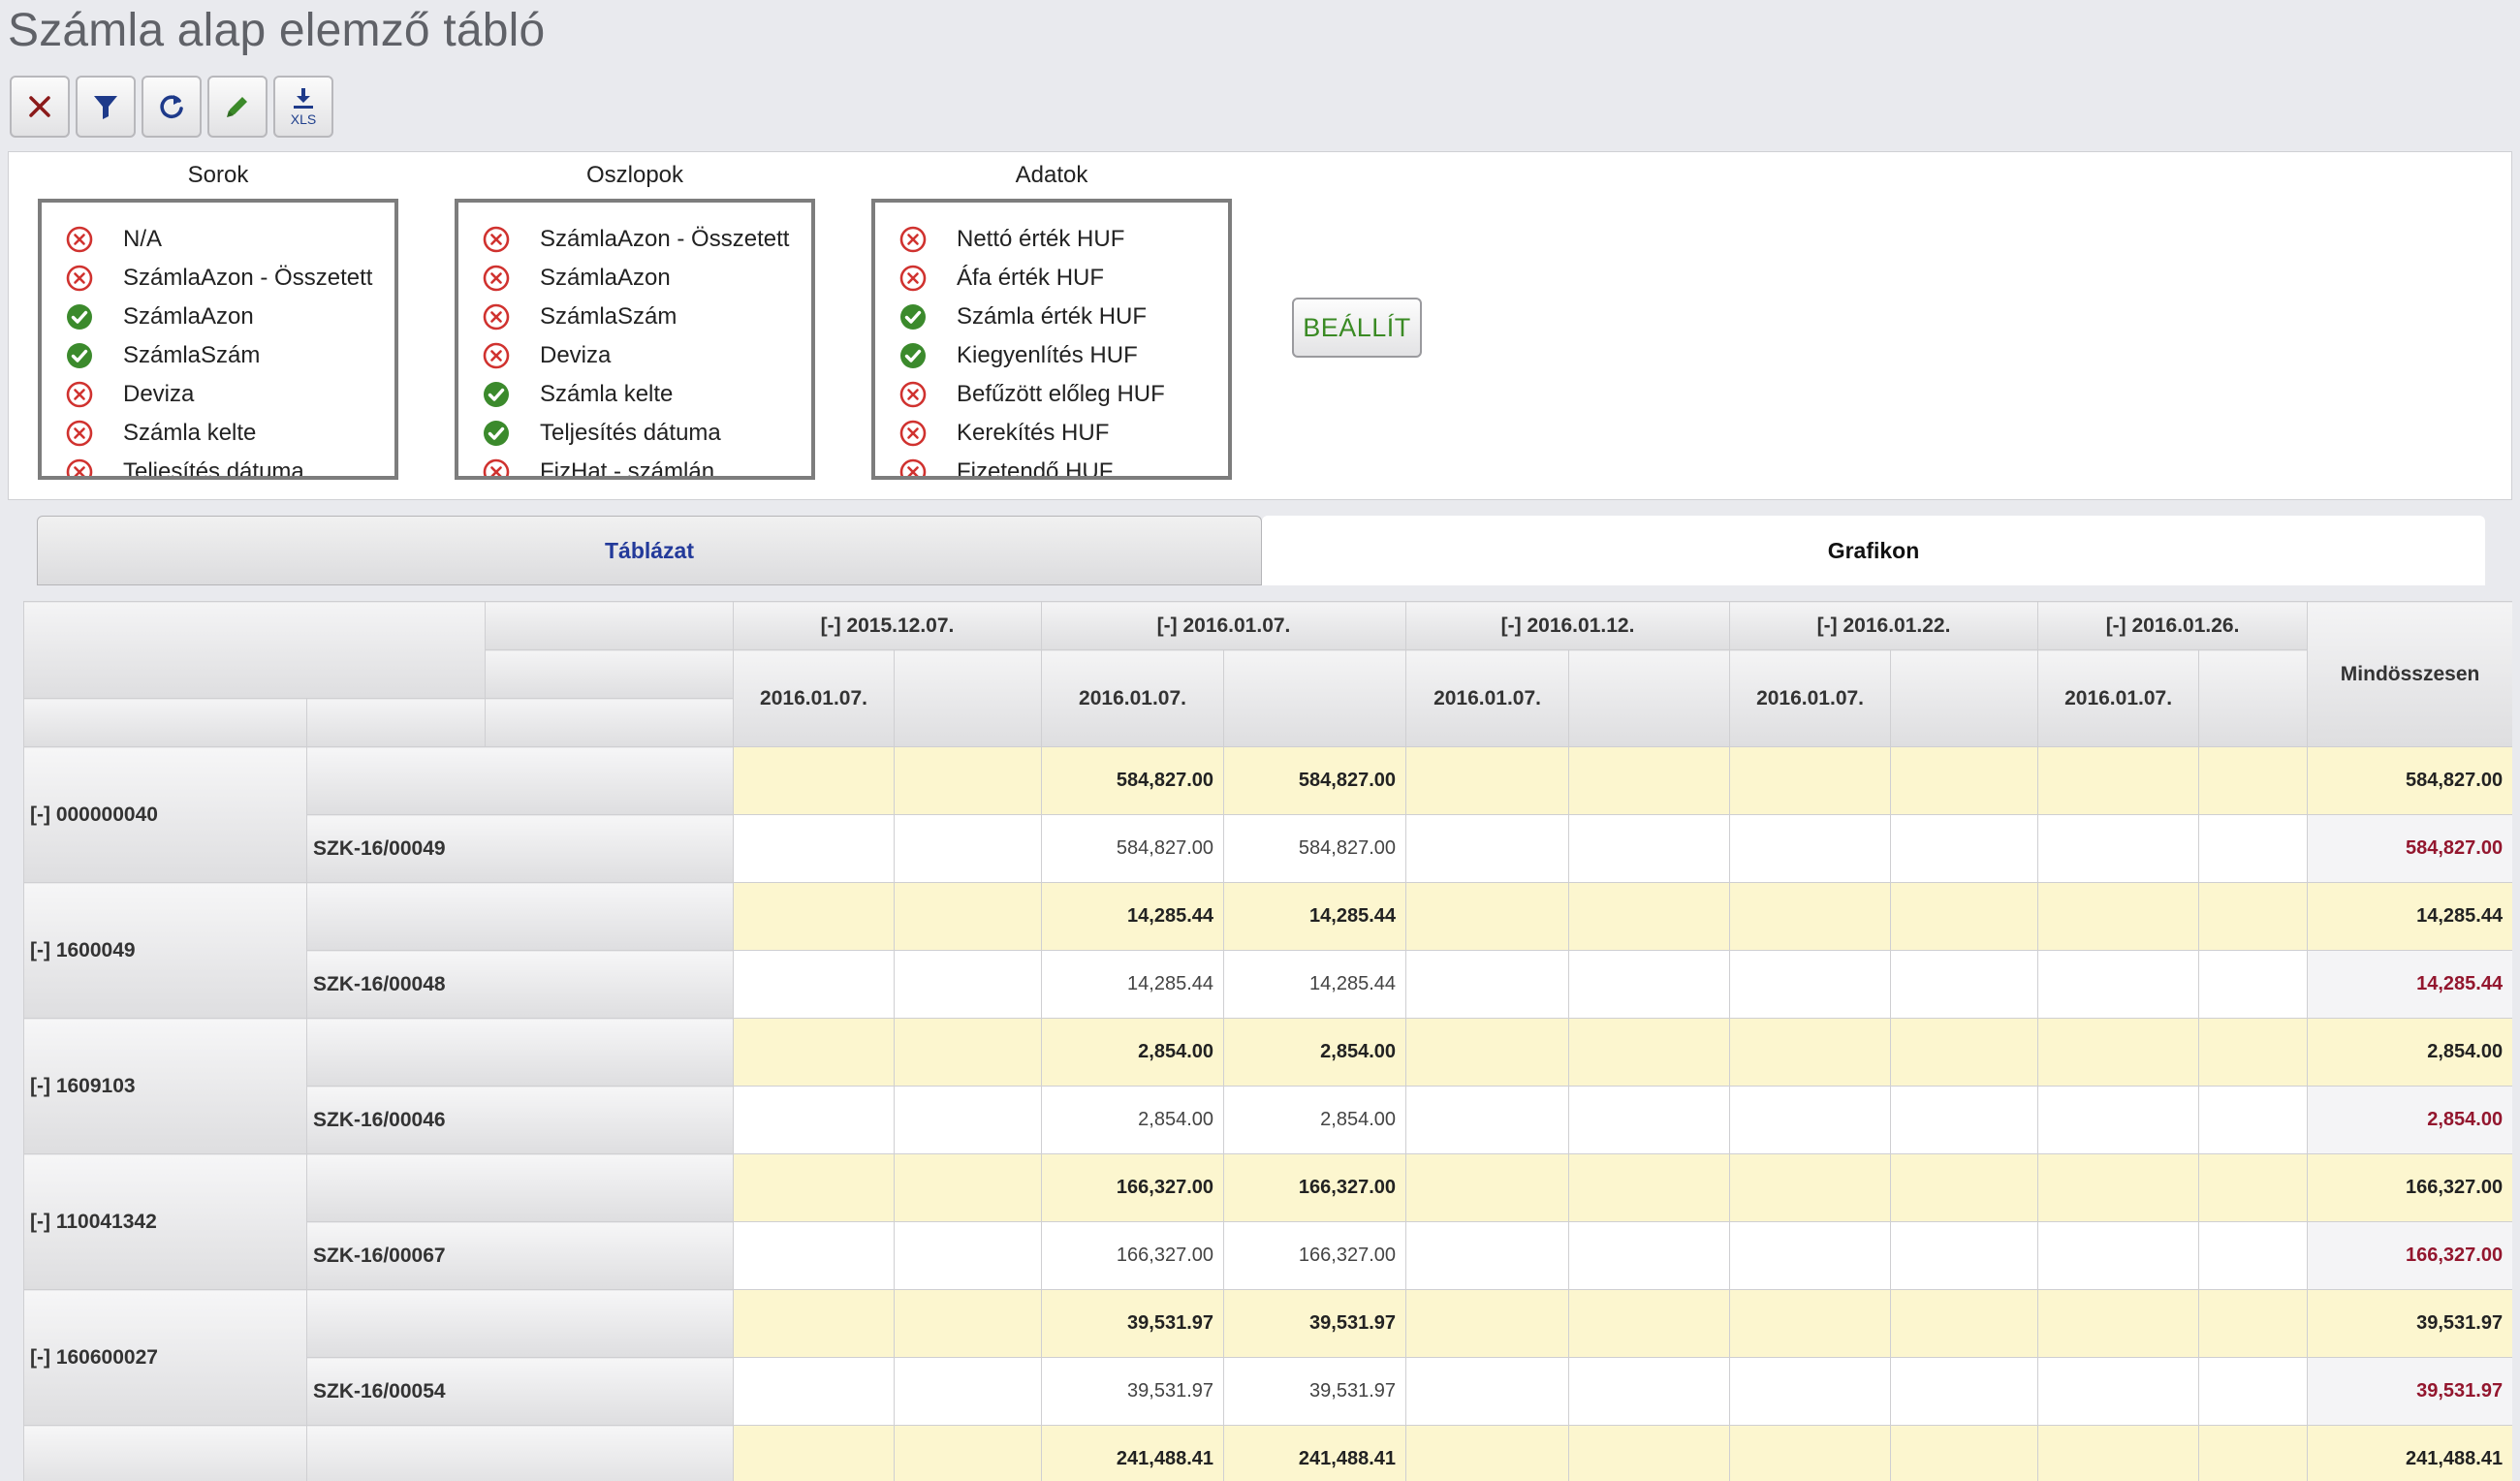  I want to click on sorok-list-item: SzámlaSzám, so click(218, 355).